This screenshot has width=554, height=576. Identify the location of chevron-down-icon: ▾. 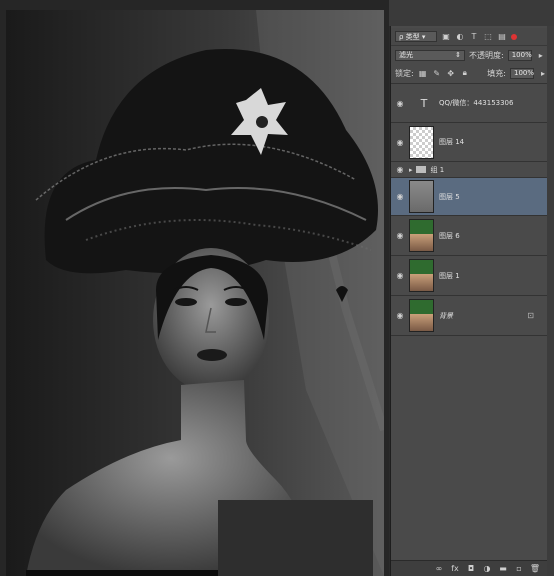
(422, 36).